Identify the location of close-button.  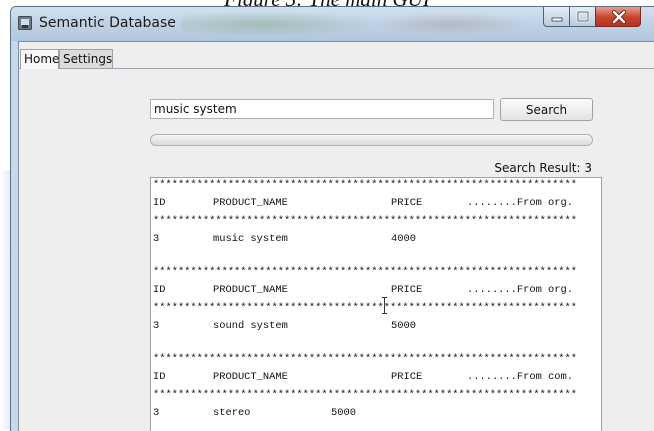
(618, 17).